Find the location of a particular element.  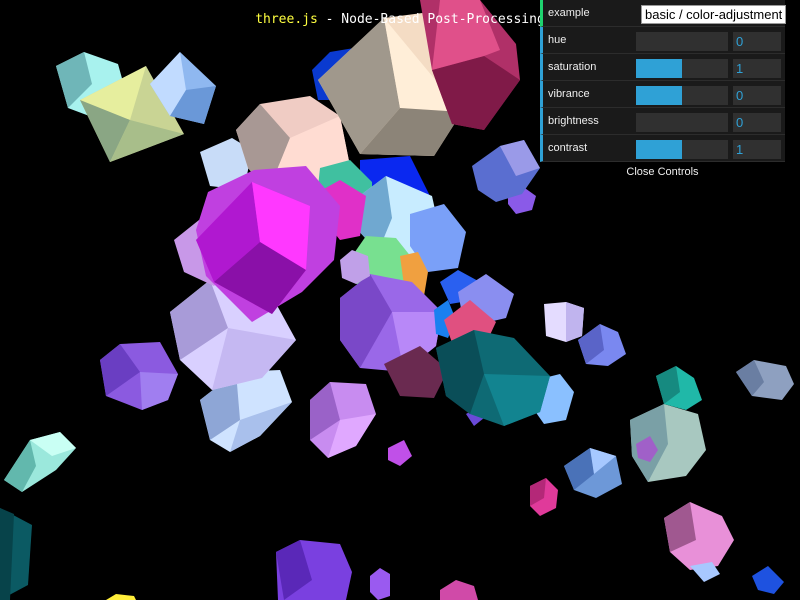

title-text: - Node-Based Post-Processing is located at coordinates (431, 19).